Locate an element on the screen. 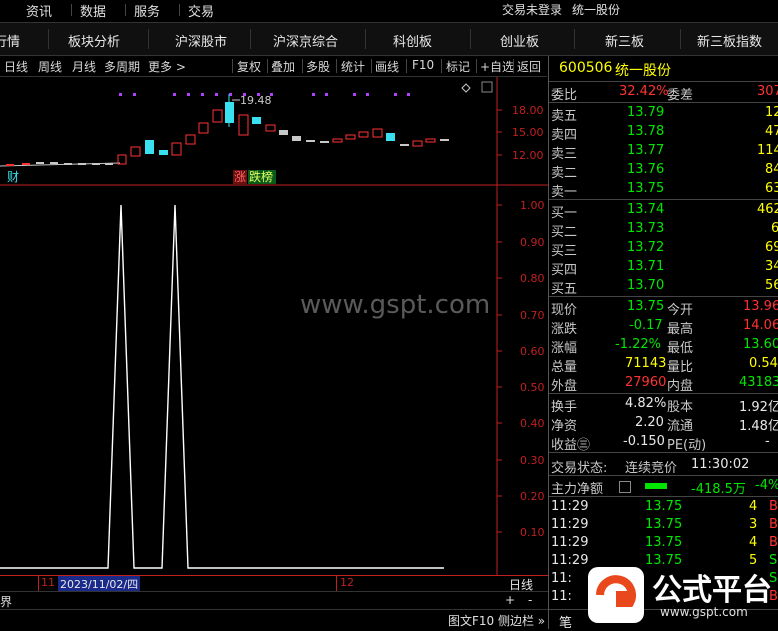 The width and height of the screenshot is (778, 631). period-more: 更多 > is located at coordinates (167, 66).